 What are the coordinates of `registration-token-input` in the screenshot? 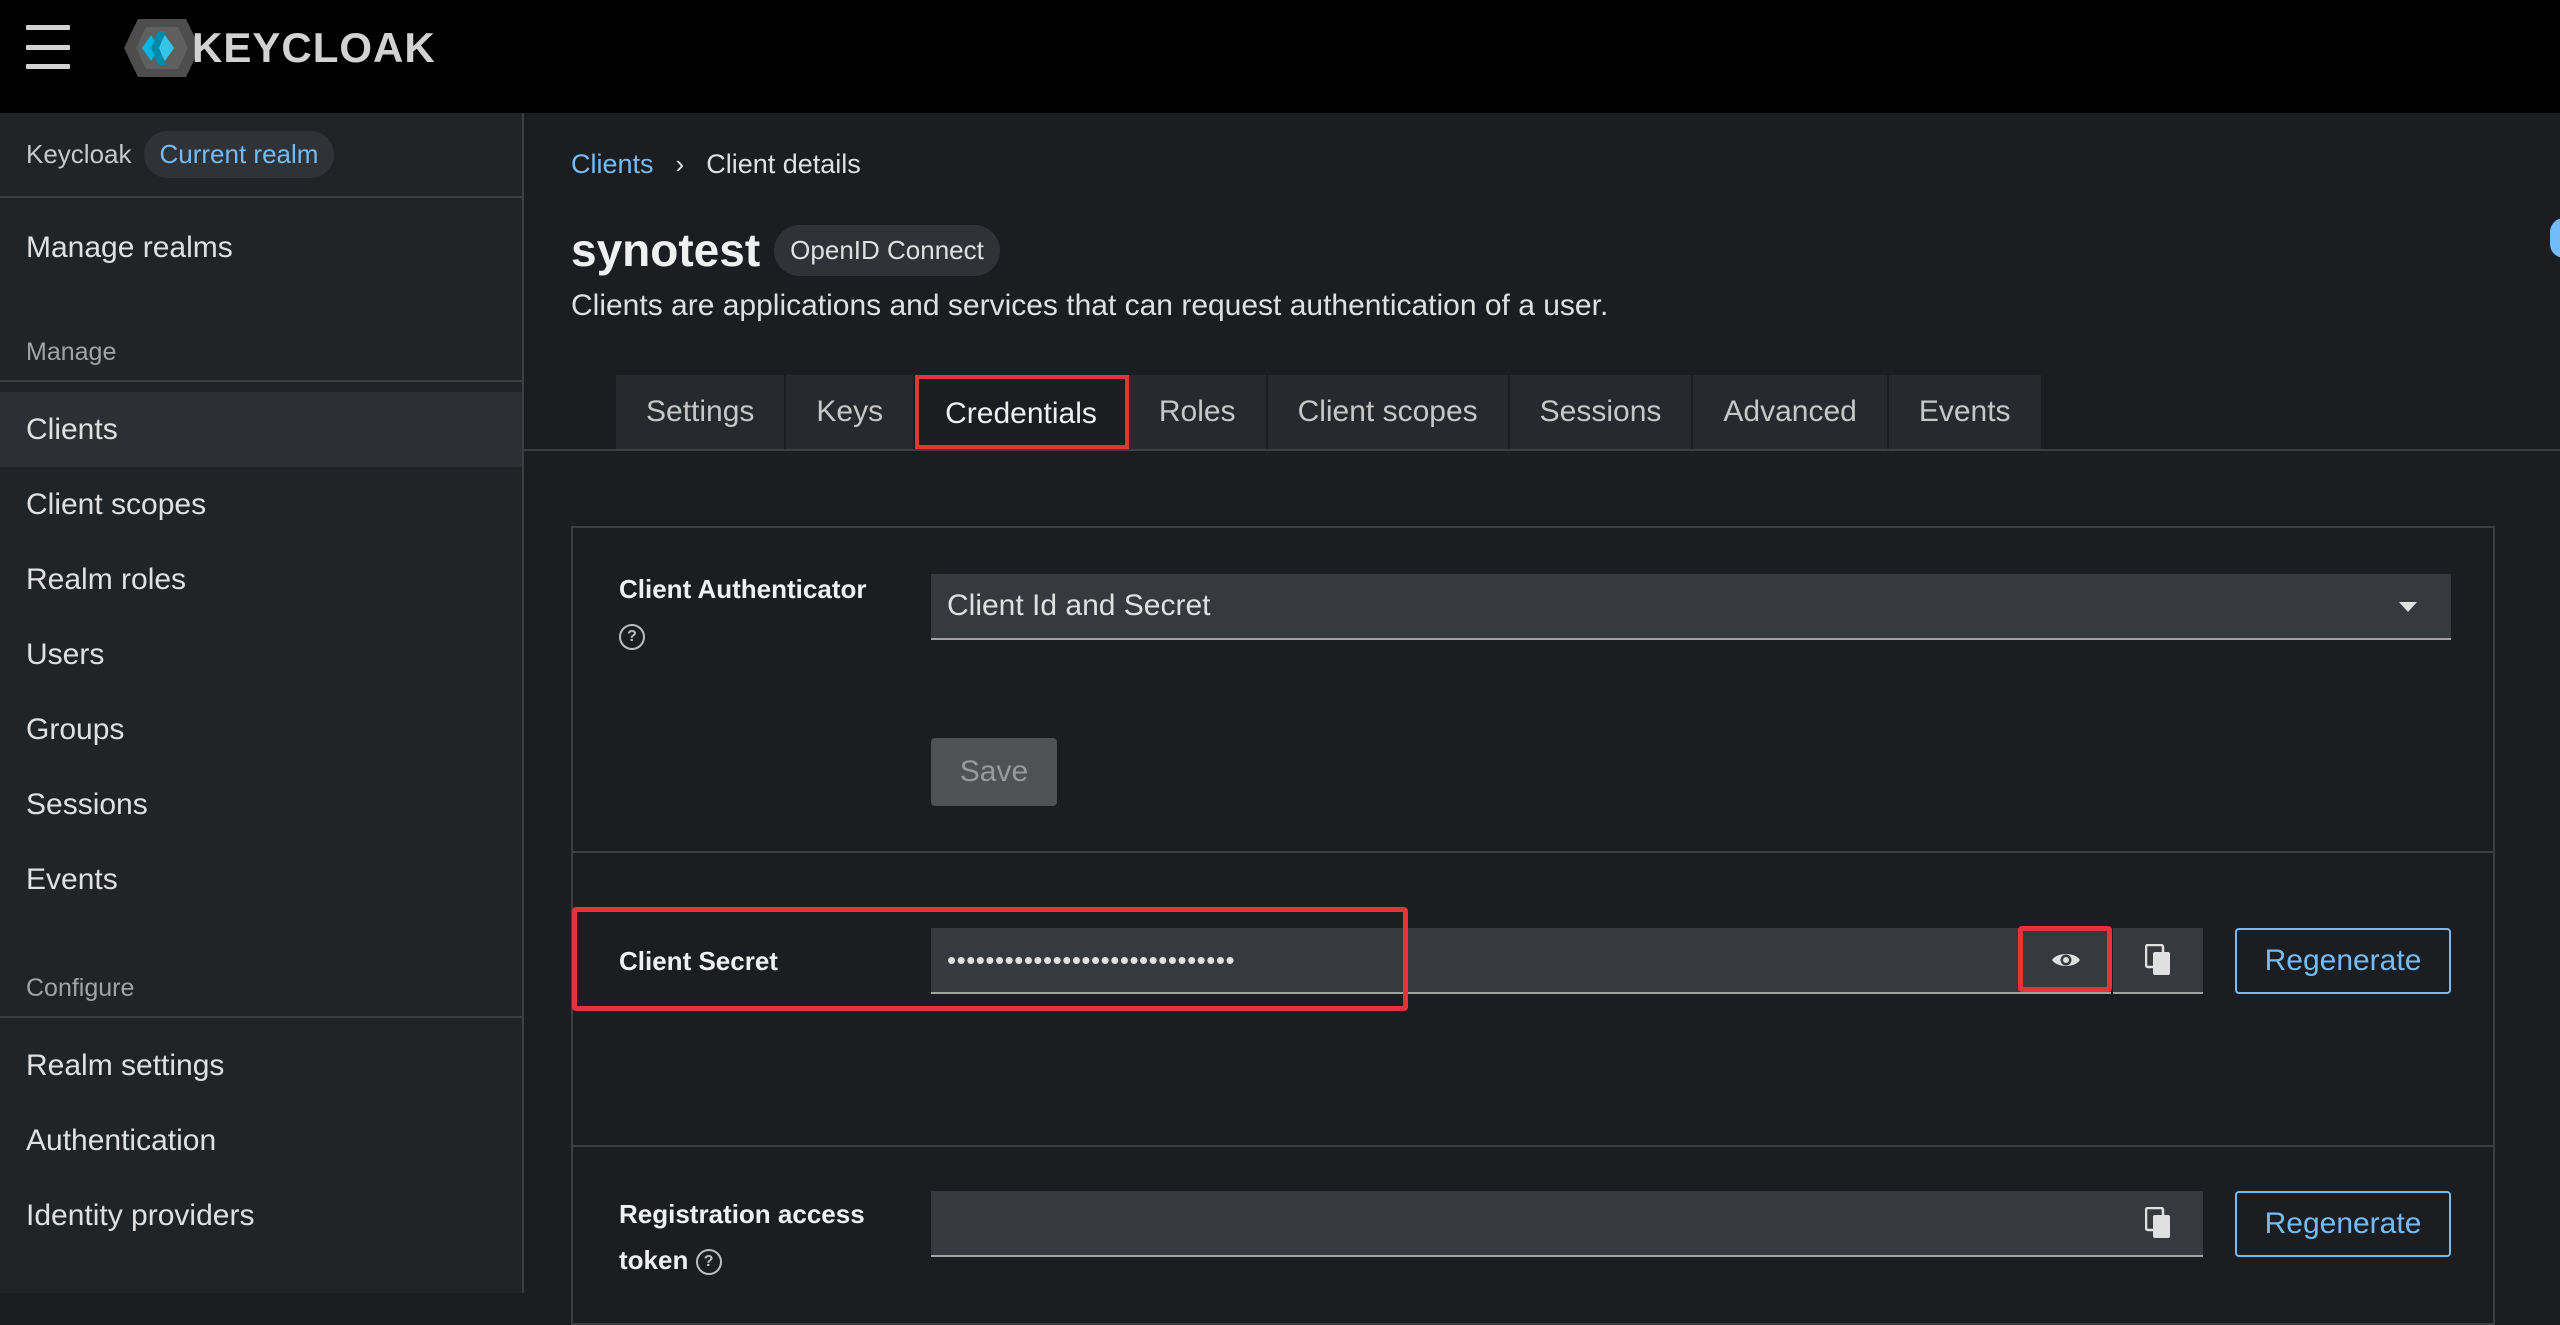 It's located at (1522, 1224).